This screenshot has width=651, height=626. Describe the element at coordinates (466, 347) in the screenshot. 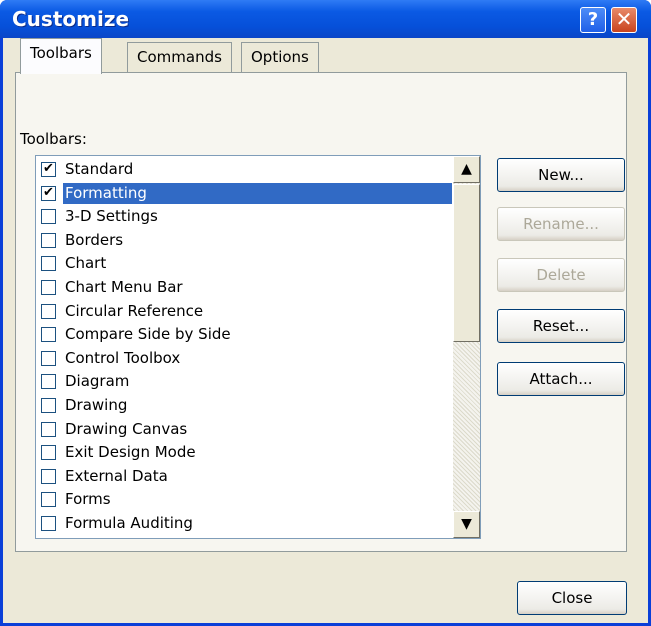

I see `scrollbar: ▲ ▼` at that location.